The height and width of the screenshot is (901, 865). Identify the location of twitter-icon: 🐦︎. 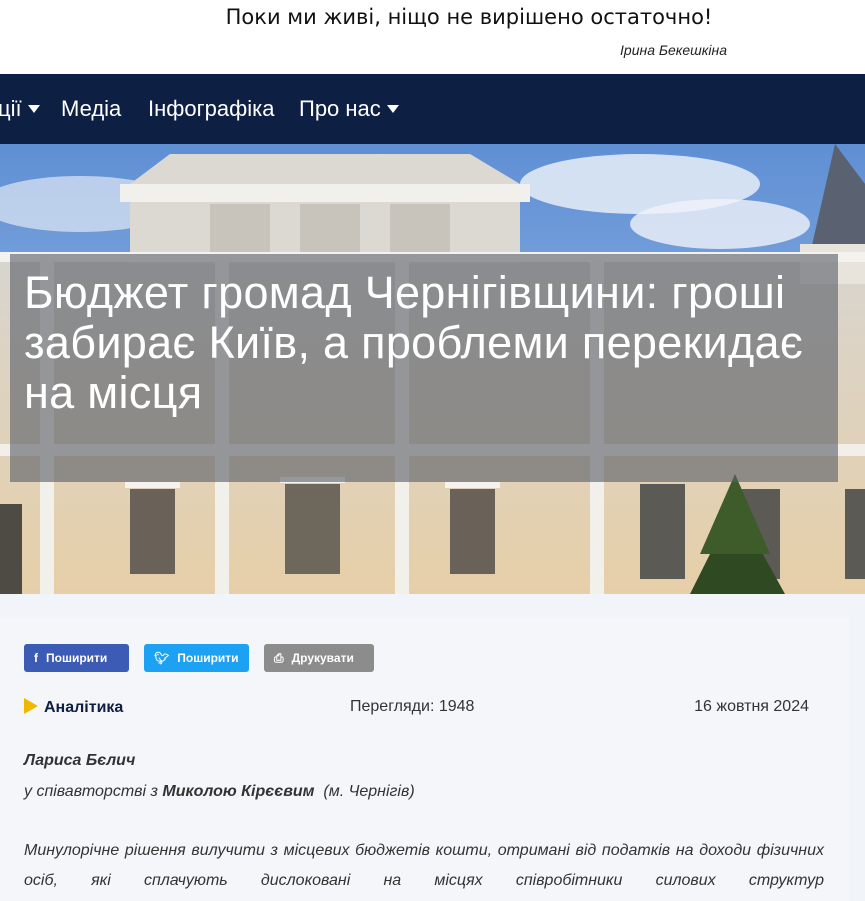
(162, 658).